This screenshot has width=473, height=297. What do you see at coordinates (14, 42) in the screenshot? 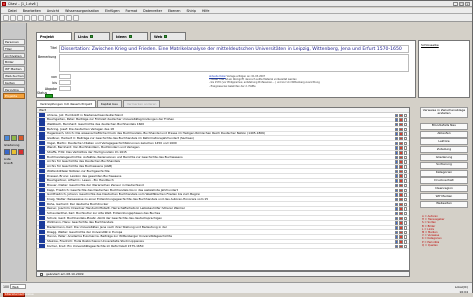
I see `sidebar-item-personen: Personen` at bounding box center [14, 42].